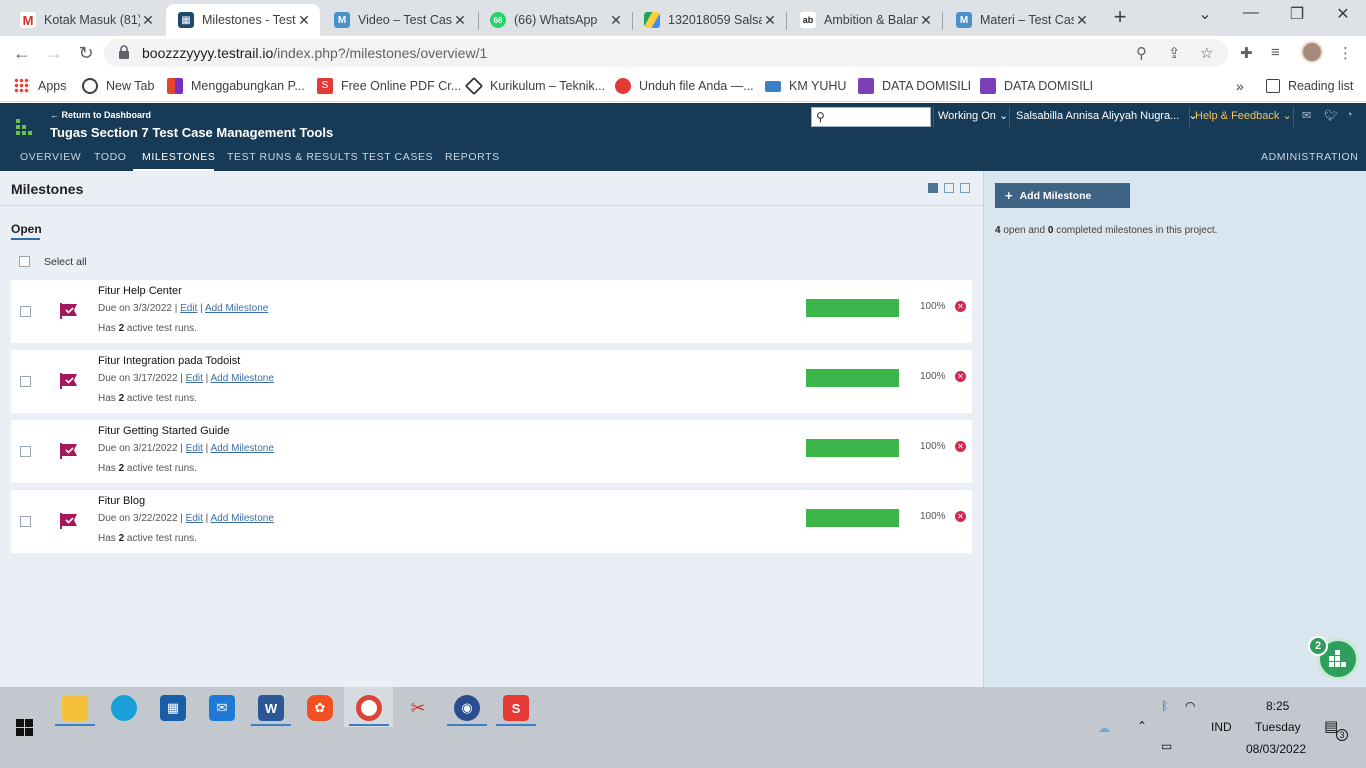  What do you see at coordinates (805, 86) in the screenshot?
I see `bookmark-km-yuhu: KM YUHU` at bounding box center [805, 86].